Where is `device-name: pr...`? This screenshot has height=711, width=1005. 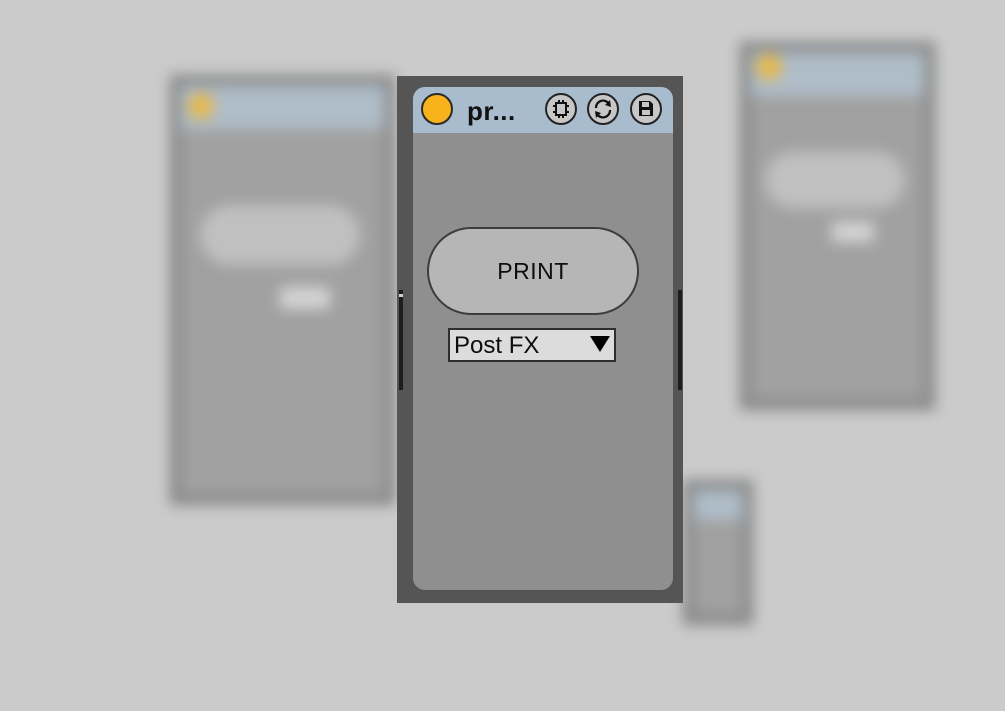 device-name: pr... is located at coordinates (491, 111).